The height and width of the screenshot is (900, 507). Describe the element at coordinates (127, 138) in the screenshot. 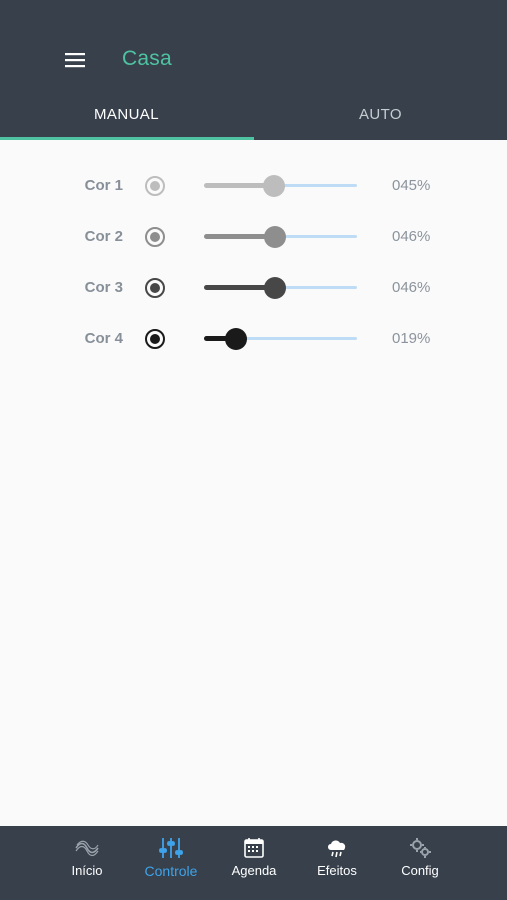

I see `tab-indicator` at that location.